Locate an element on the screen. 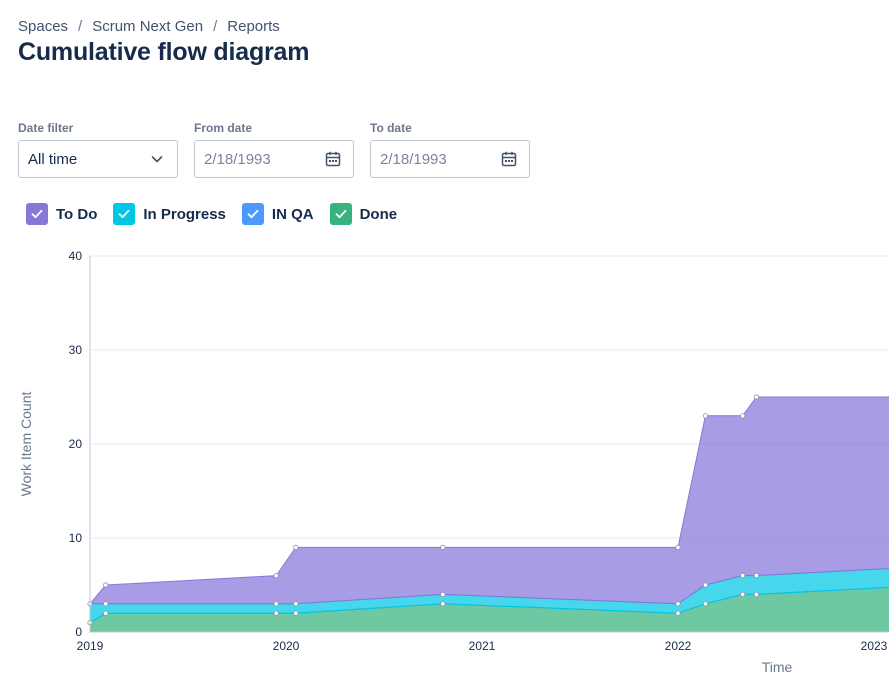 This screenshot has width=889, height=693. legend-item-to-do: To Do is located at coordinates (61, 214).